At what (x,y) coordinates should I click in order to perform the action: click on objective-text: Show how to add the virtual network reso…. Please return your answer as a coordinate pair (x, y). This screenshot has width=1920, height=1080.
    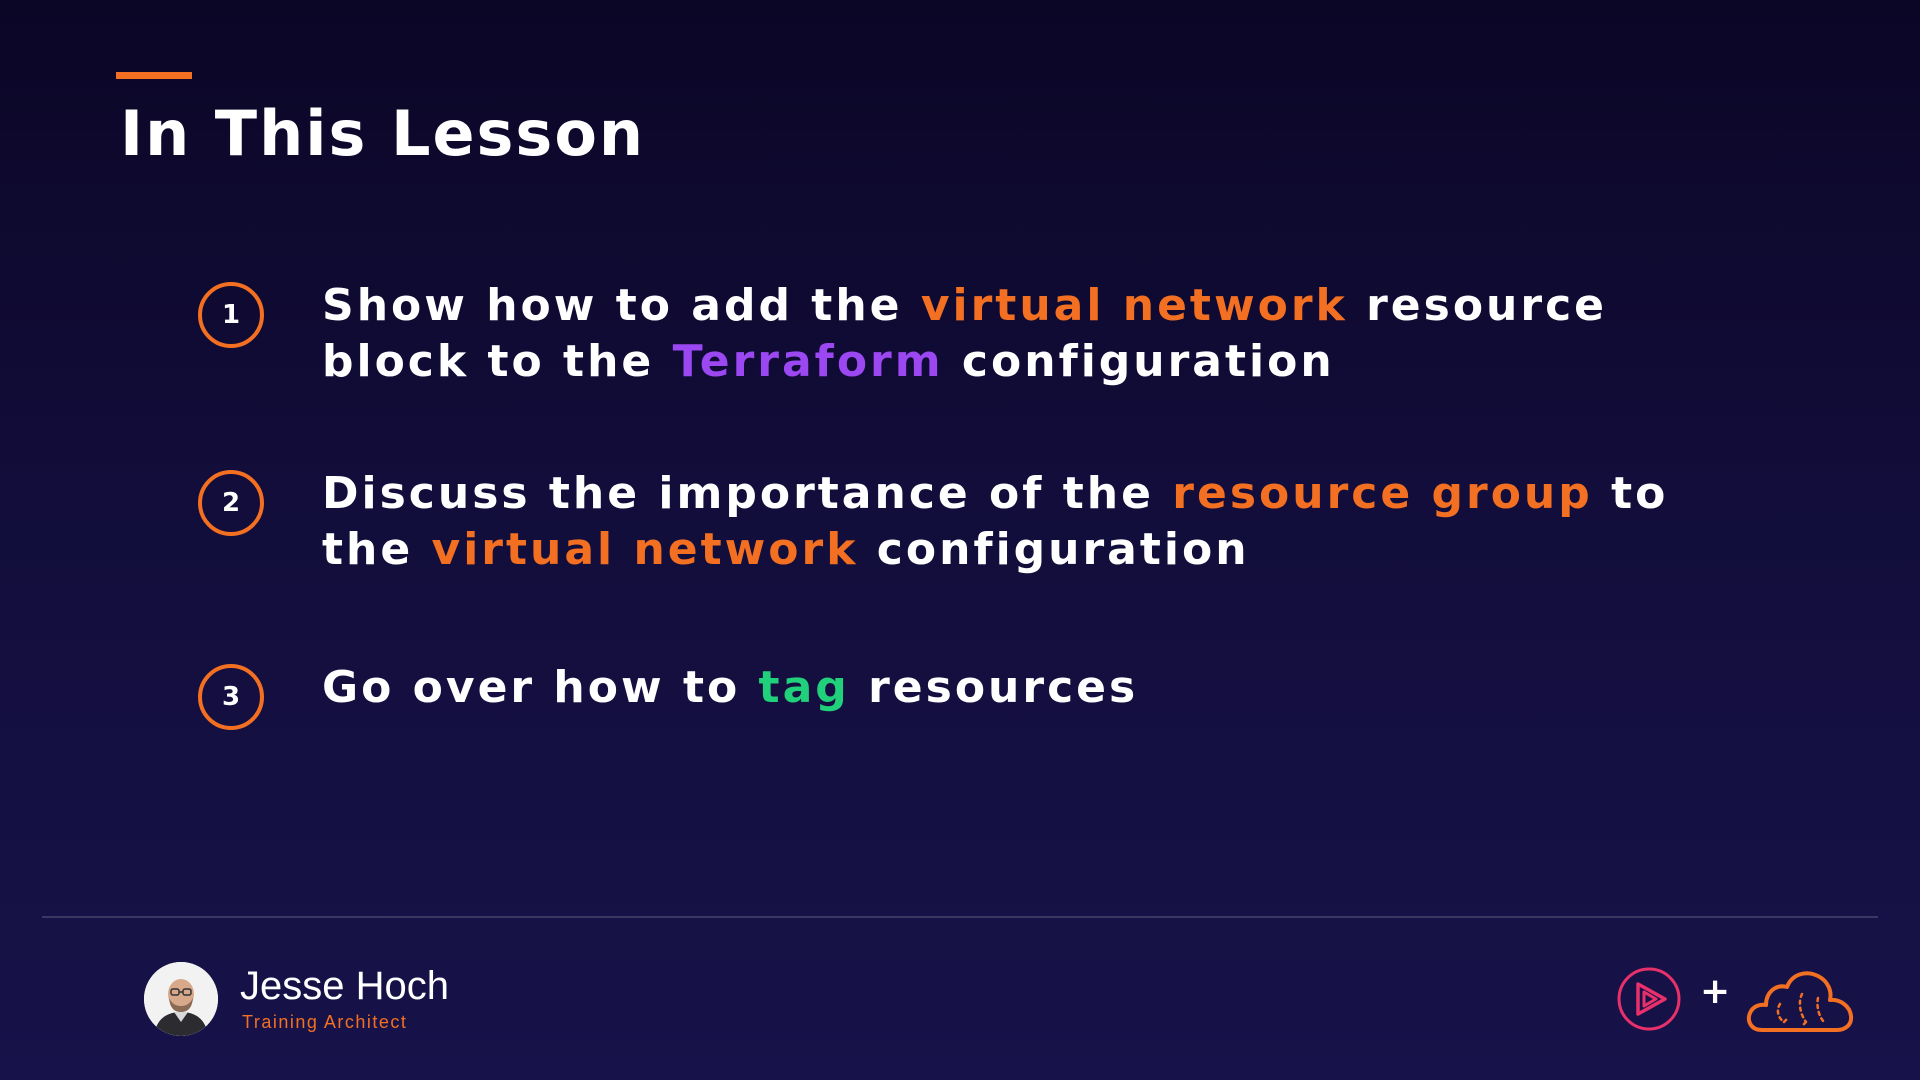
    Looking at the image, I should click on (1042, 334).